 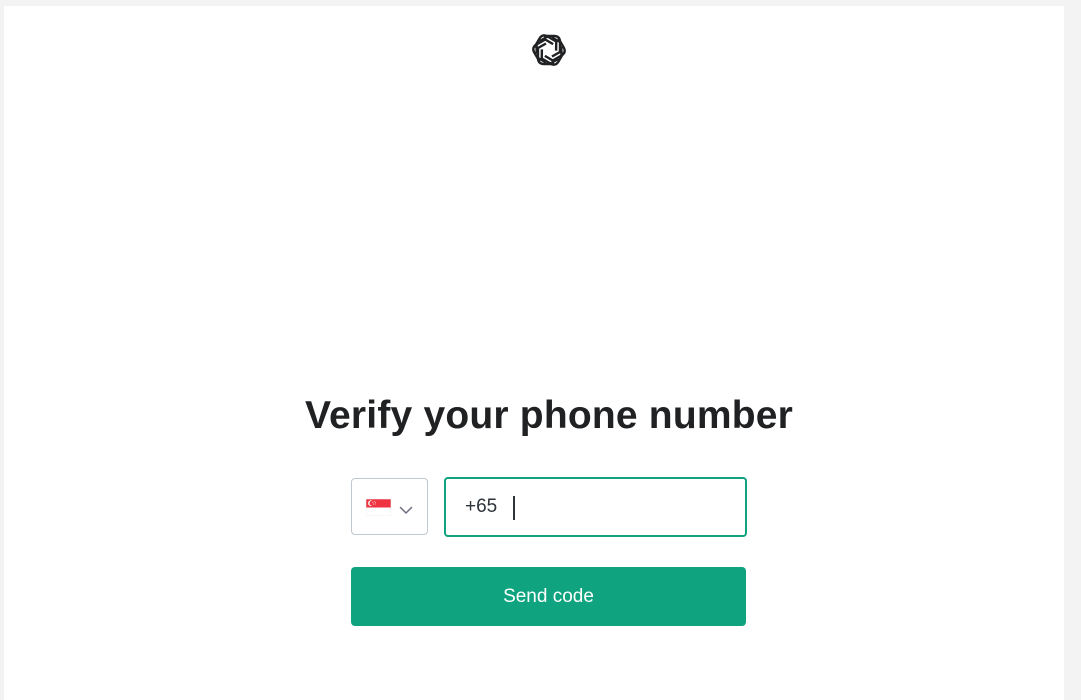 What do you see at coordinates (514, 508) in the screenshot?
I see `text-cursor` at bounding box center [514, 508].